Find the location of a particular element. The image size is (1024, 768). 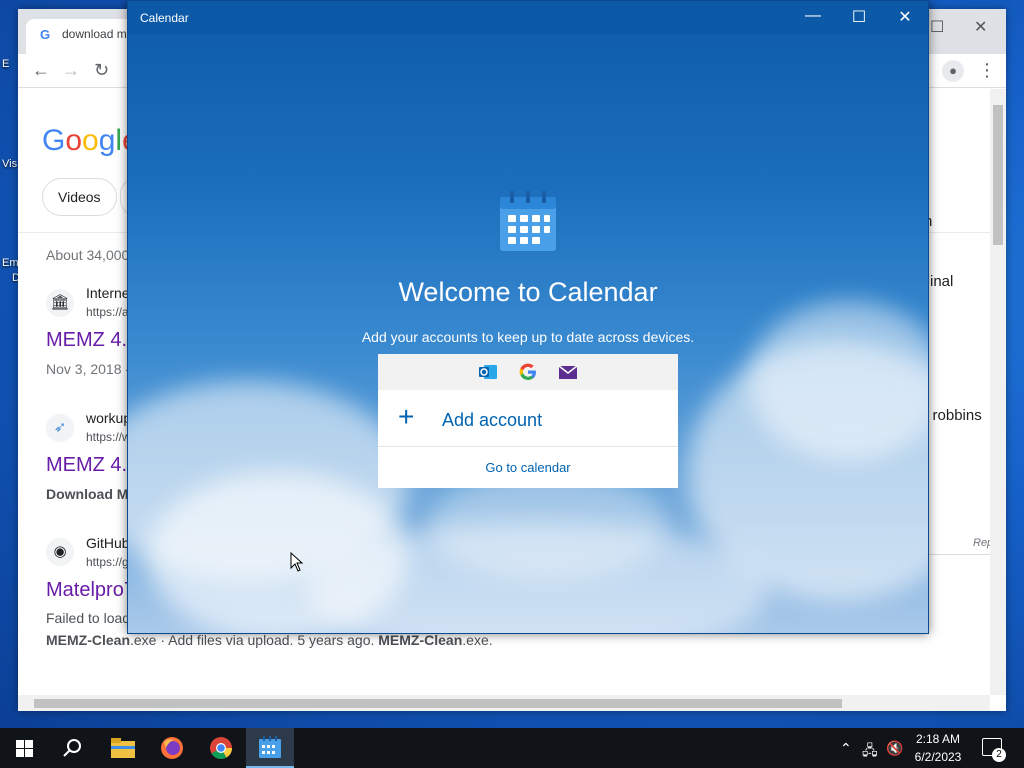

file-explorer-icon is located at coordinates (123, 748).